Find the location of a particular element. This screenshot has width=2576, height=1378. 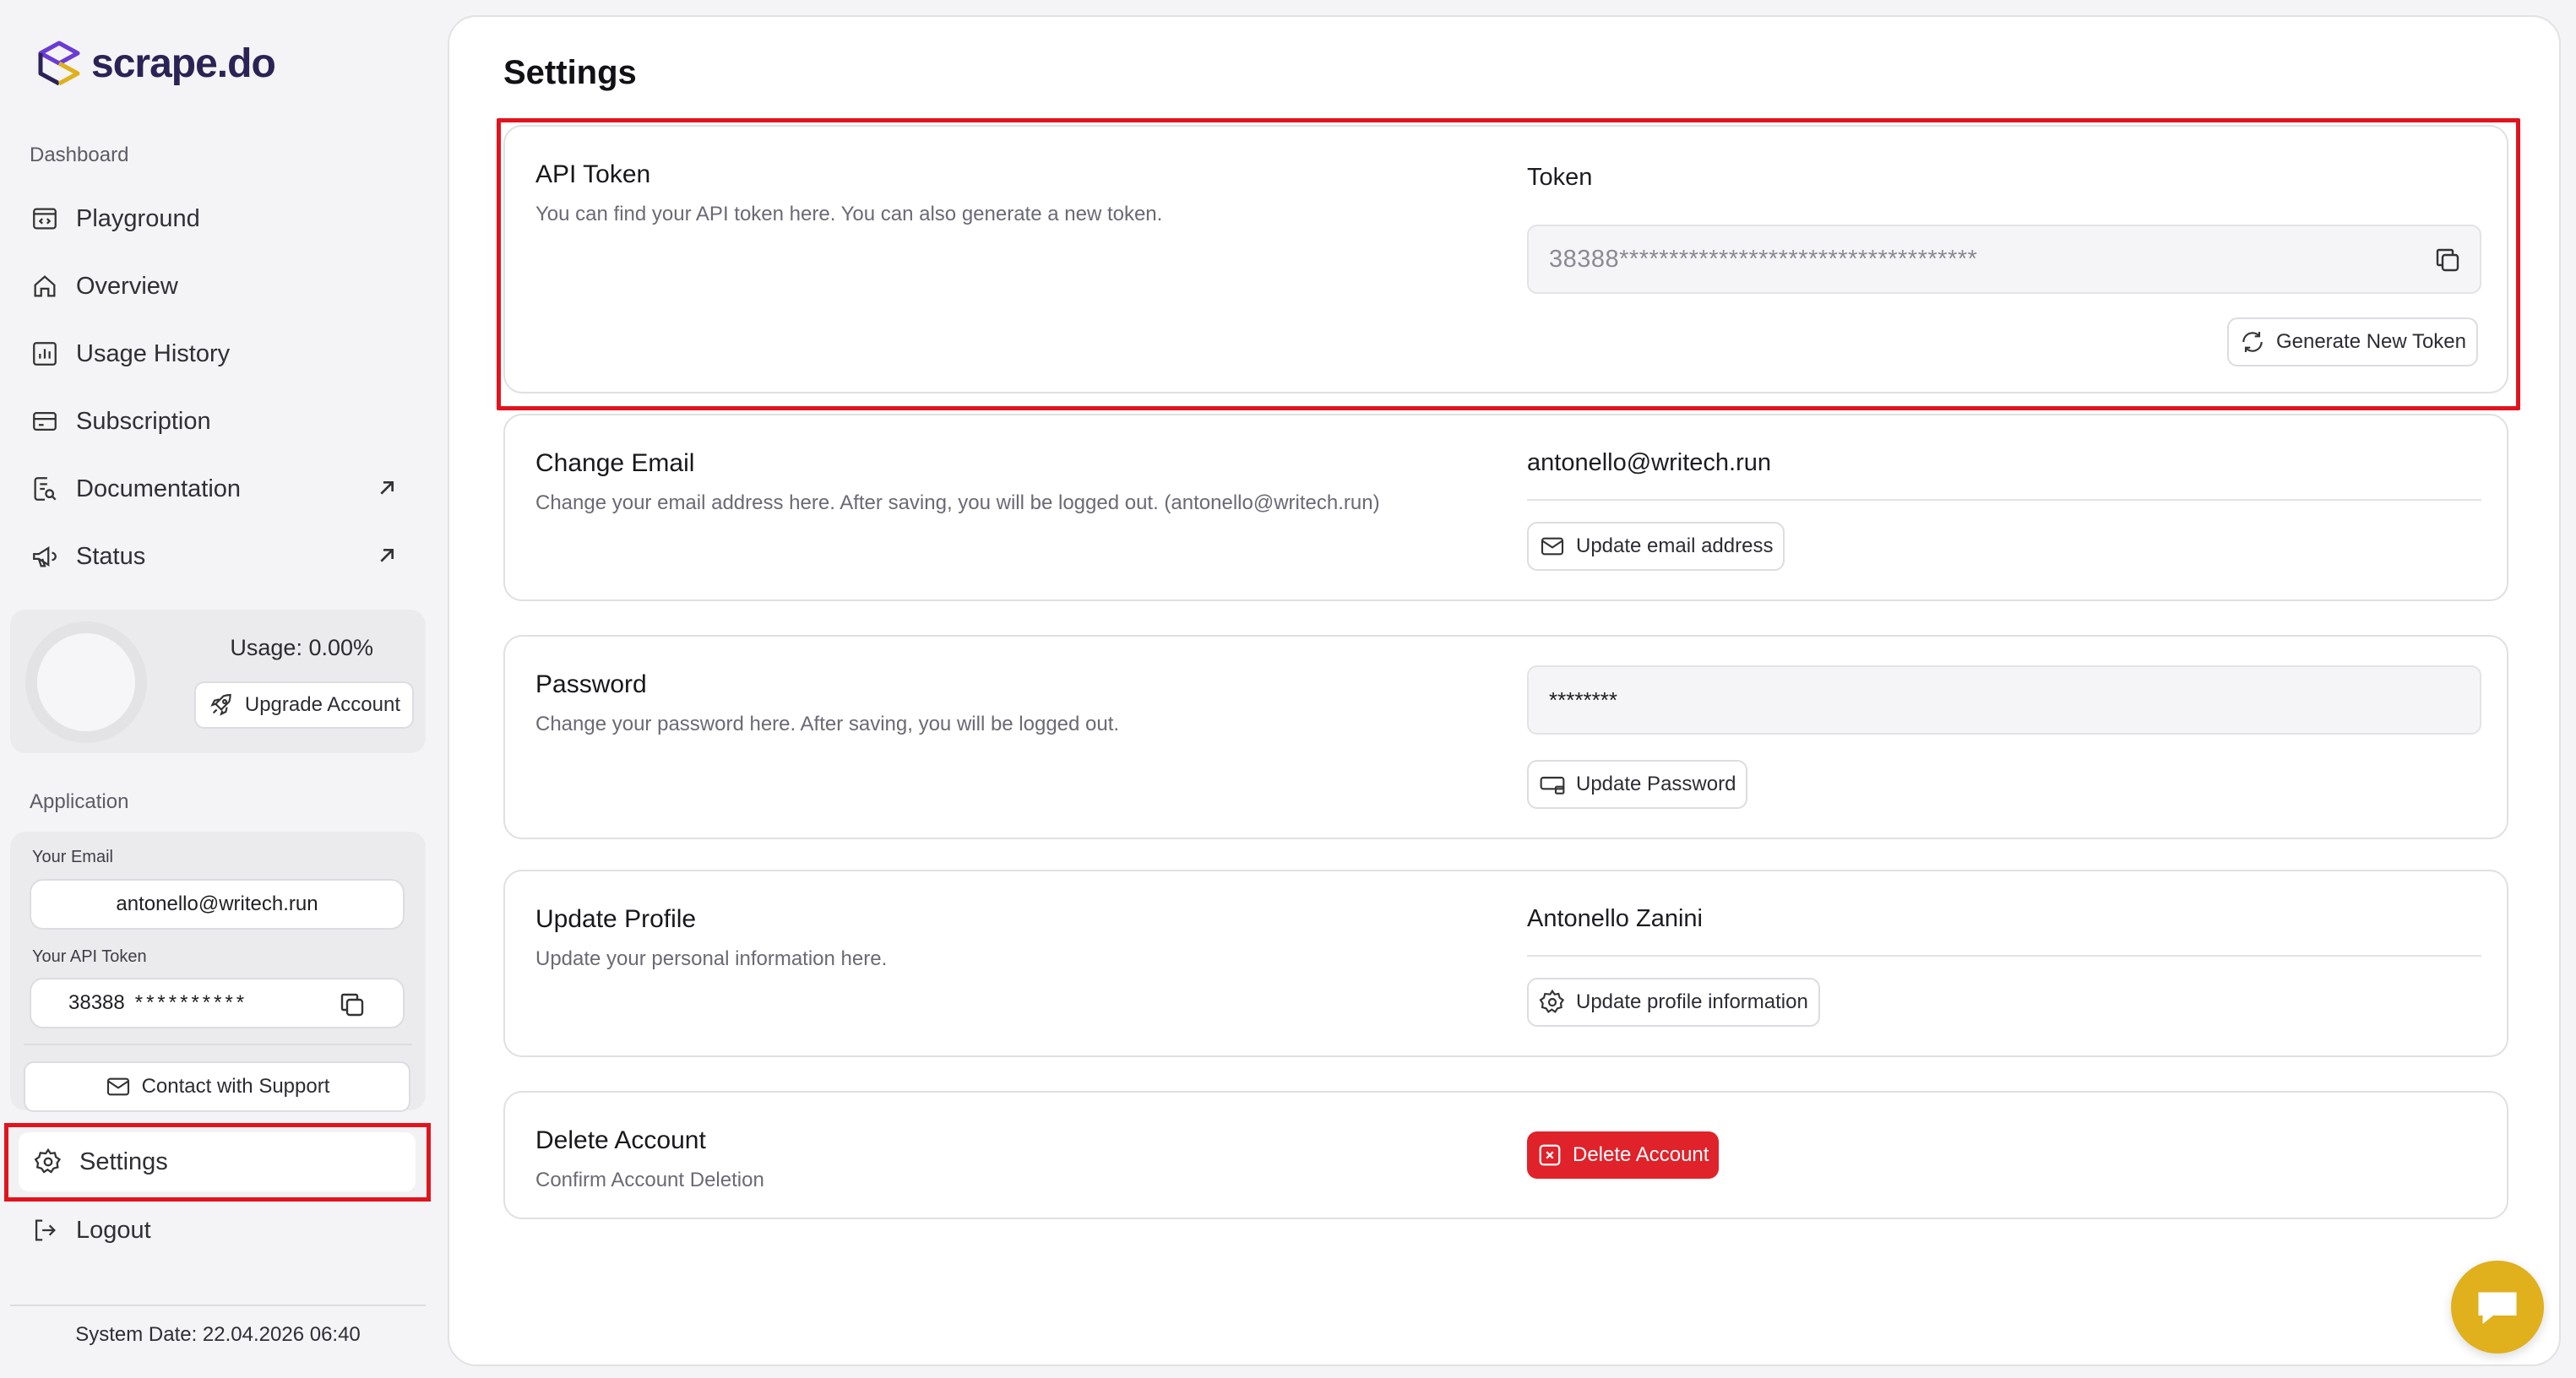

home-icon is located at coordinates (45, 286).